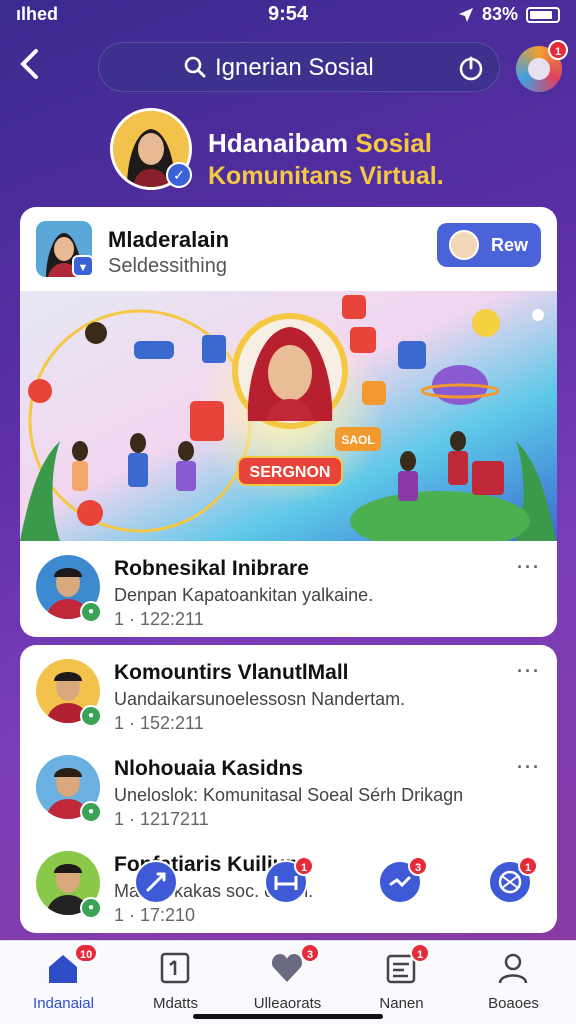 The width and height of the screenshot is (576, 1024). What do you see at coordinates (195, 67) in the screenshot?
I see `search-icon` at bounding box center [195, 67].